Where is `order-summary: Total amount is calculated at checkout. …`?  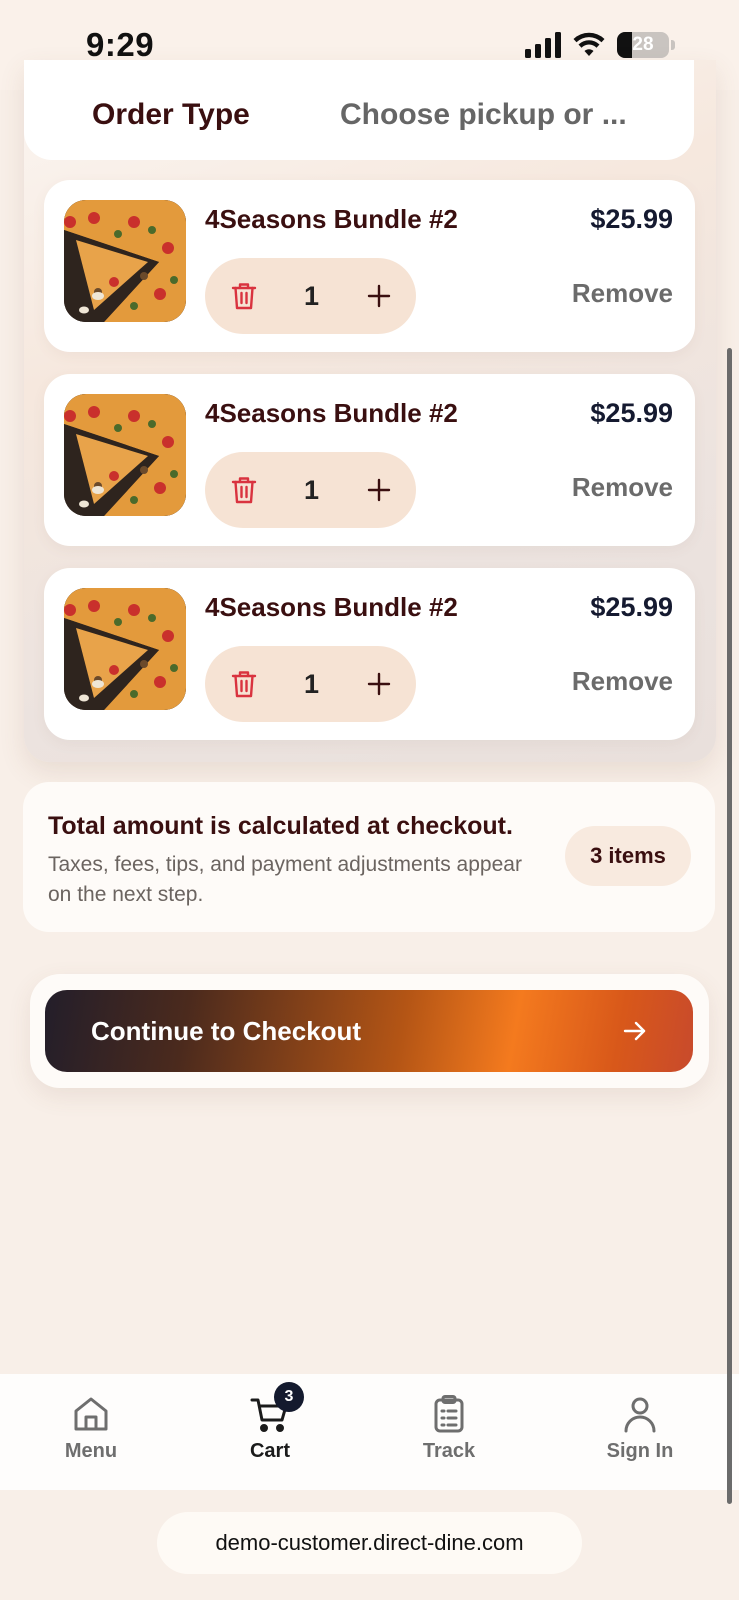 order-summary: Total amount is calculated at checkout. … is located at coordinates (369, 857).